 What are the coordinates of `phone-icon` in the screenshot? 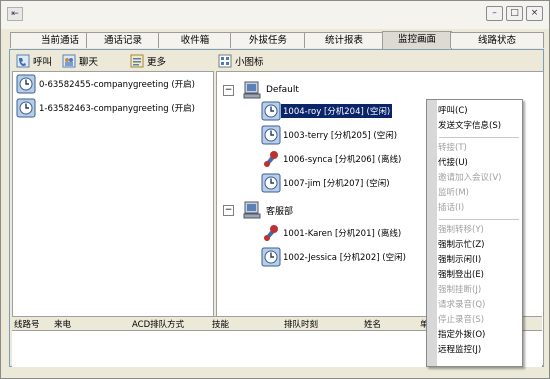 It's located at (23, 60).